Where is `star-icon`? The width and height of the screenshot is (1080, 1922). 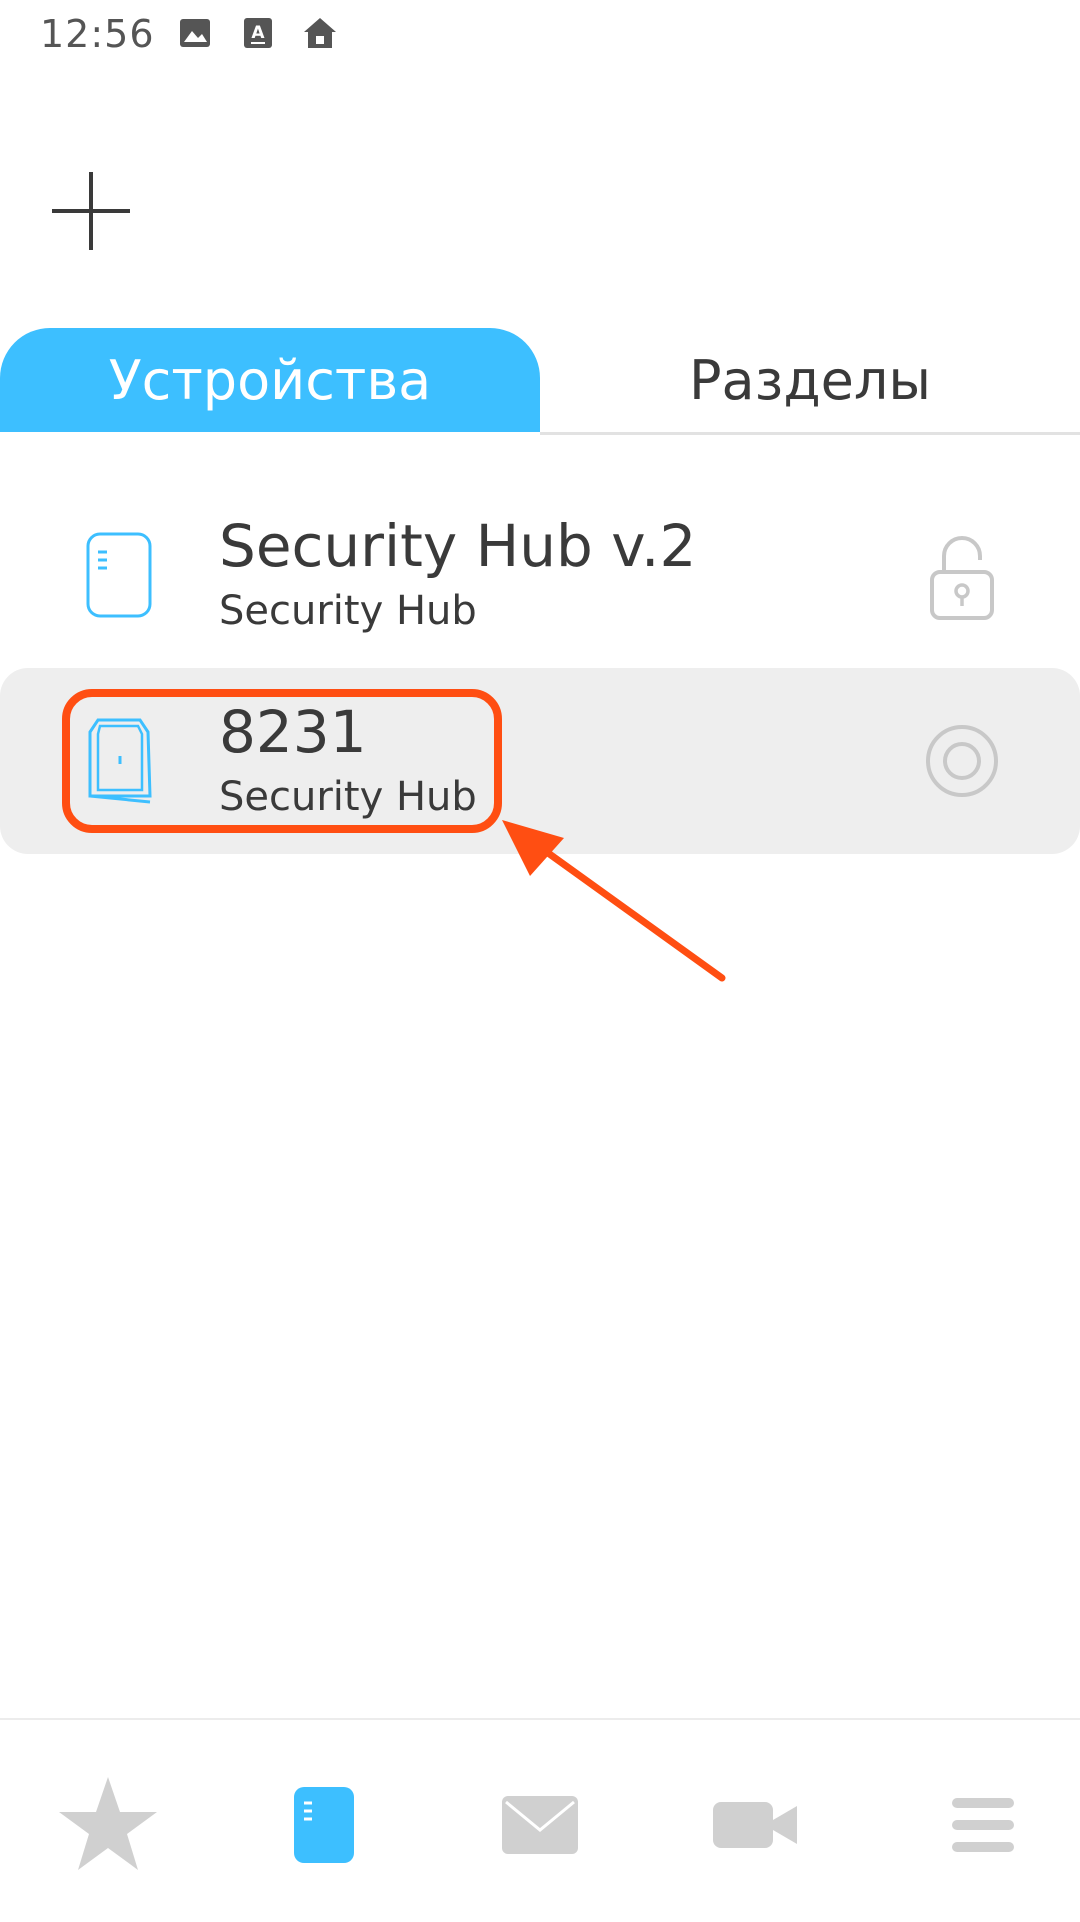 star-icon is located at coordinates (108, 1823).